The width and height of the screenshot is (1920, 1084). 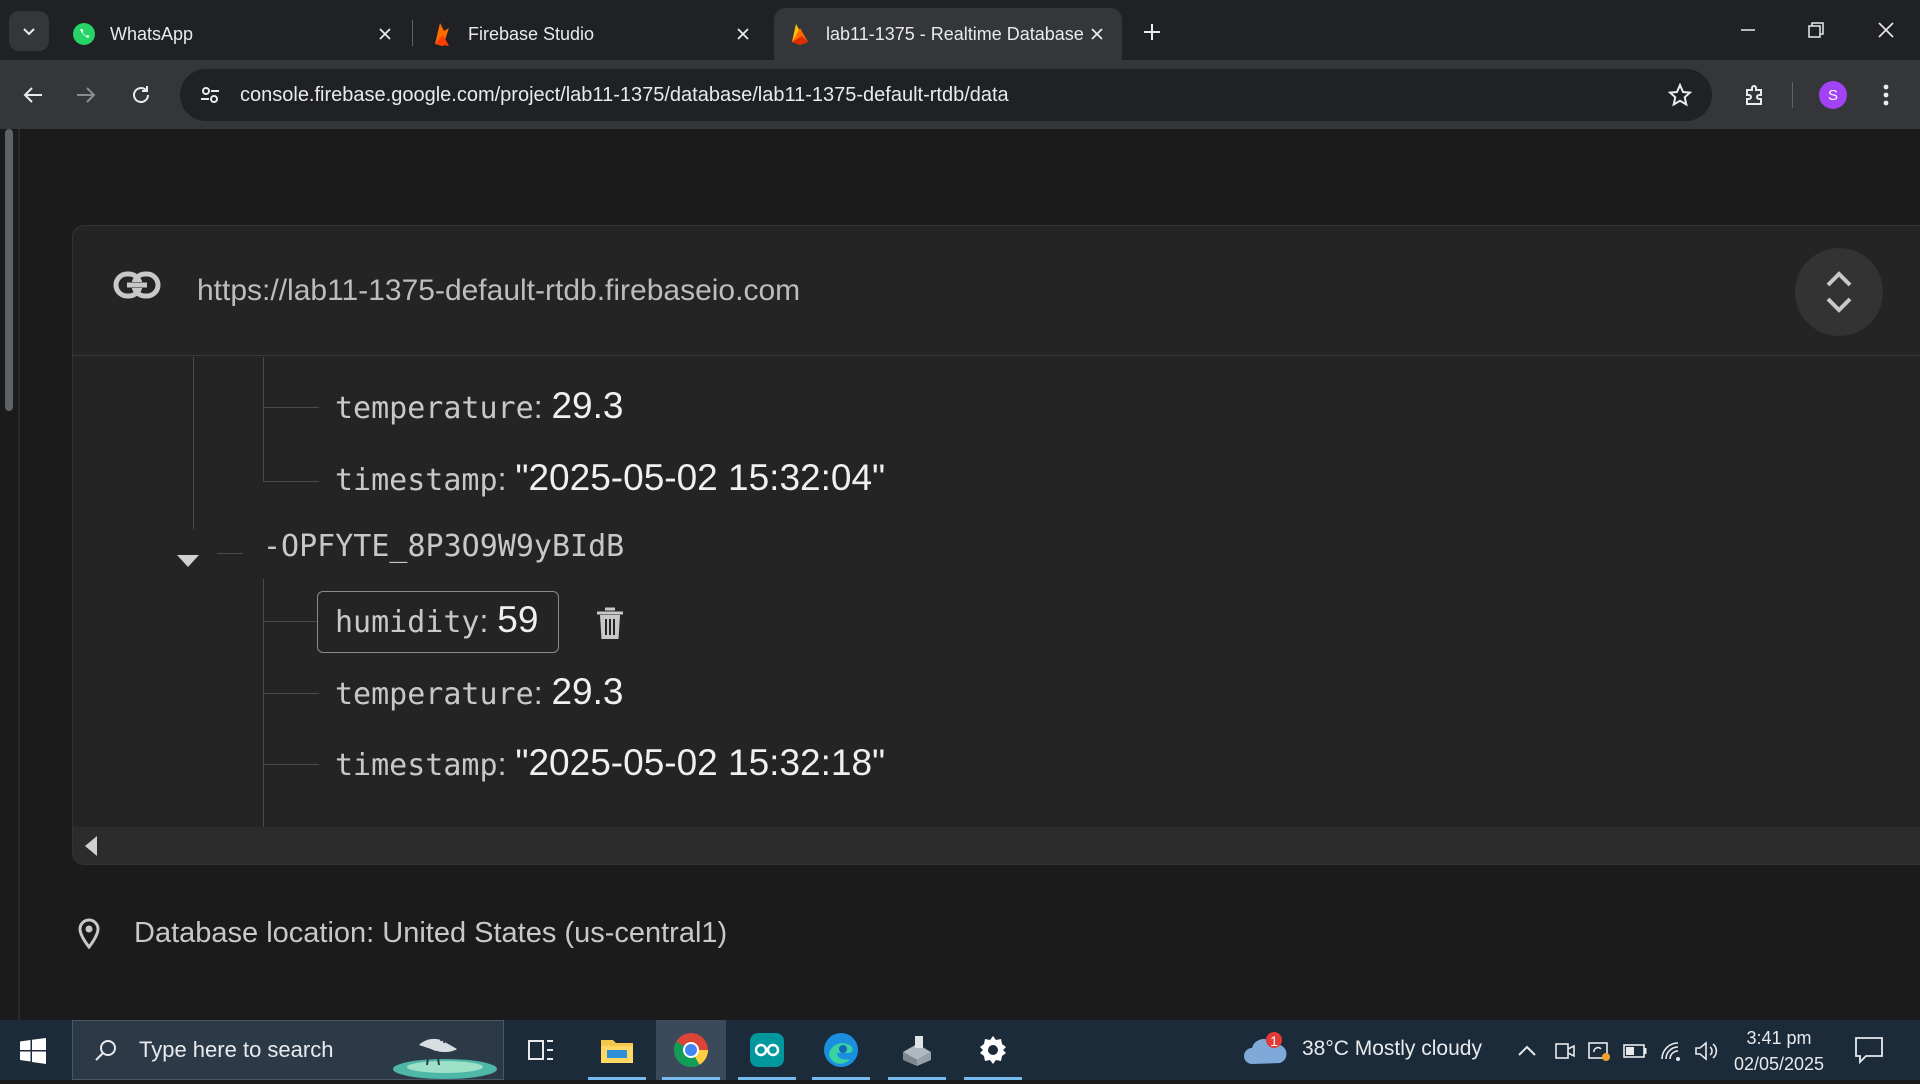 I want to click on volume-icon, so click(x=1706, y=1051).